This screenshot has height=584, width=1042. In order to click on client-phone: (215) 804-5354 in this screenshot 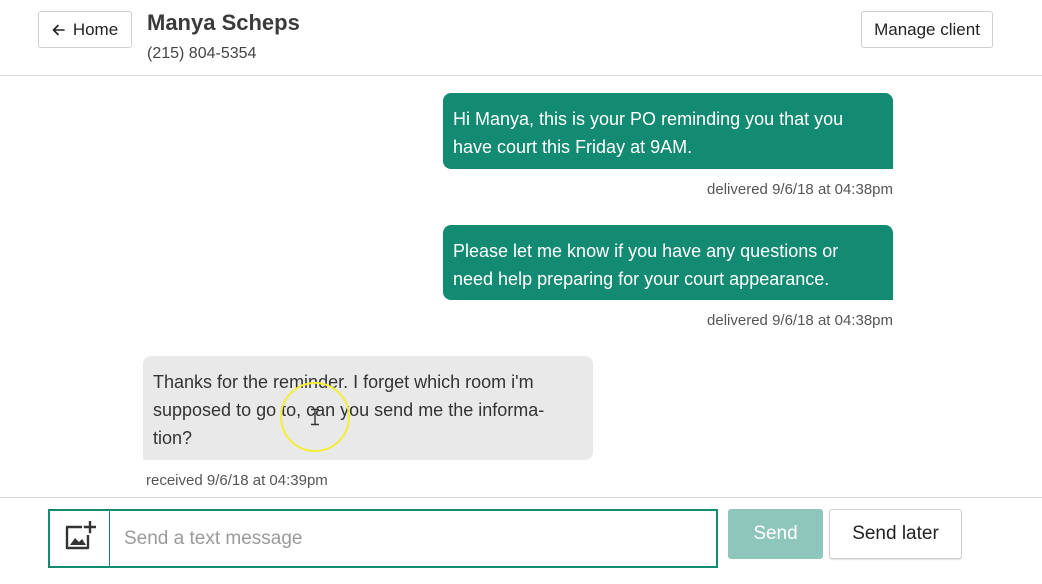, I will do `click(202, 53)`.